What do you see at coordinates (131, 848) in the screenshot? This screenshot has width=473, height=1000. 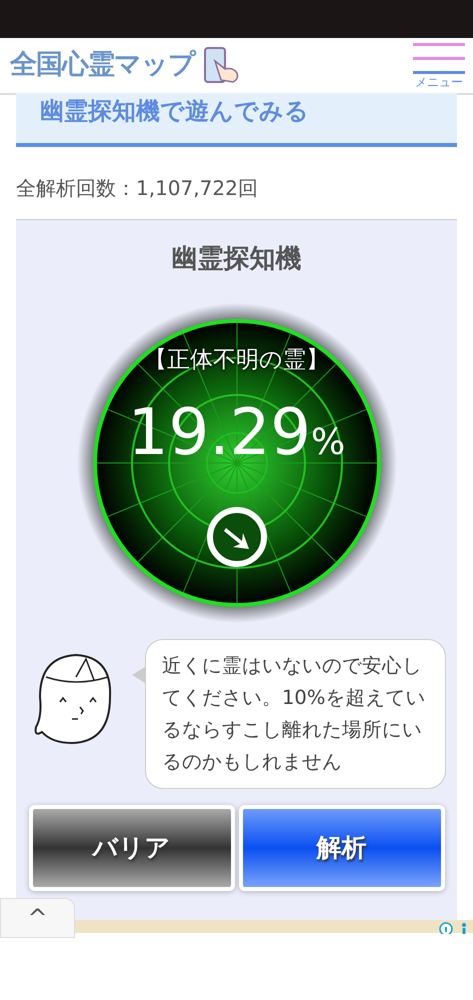 I see `barrier-button: バリア` at bounding box center [131, 848].